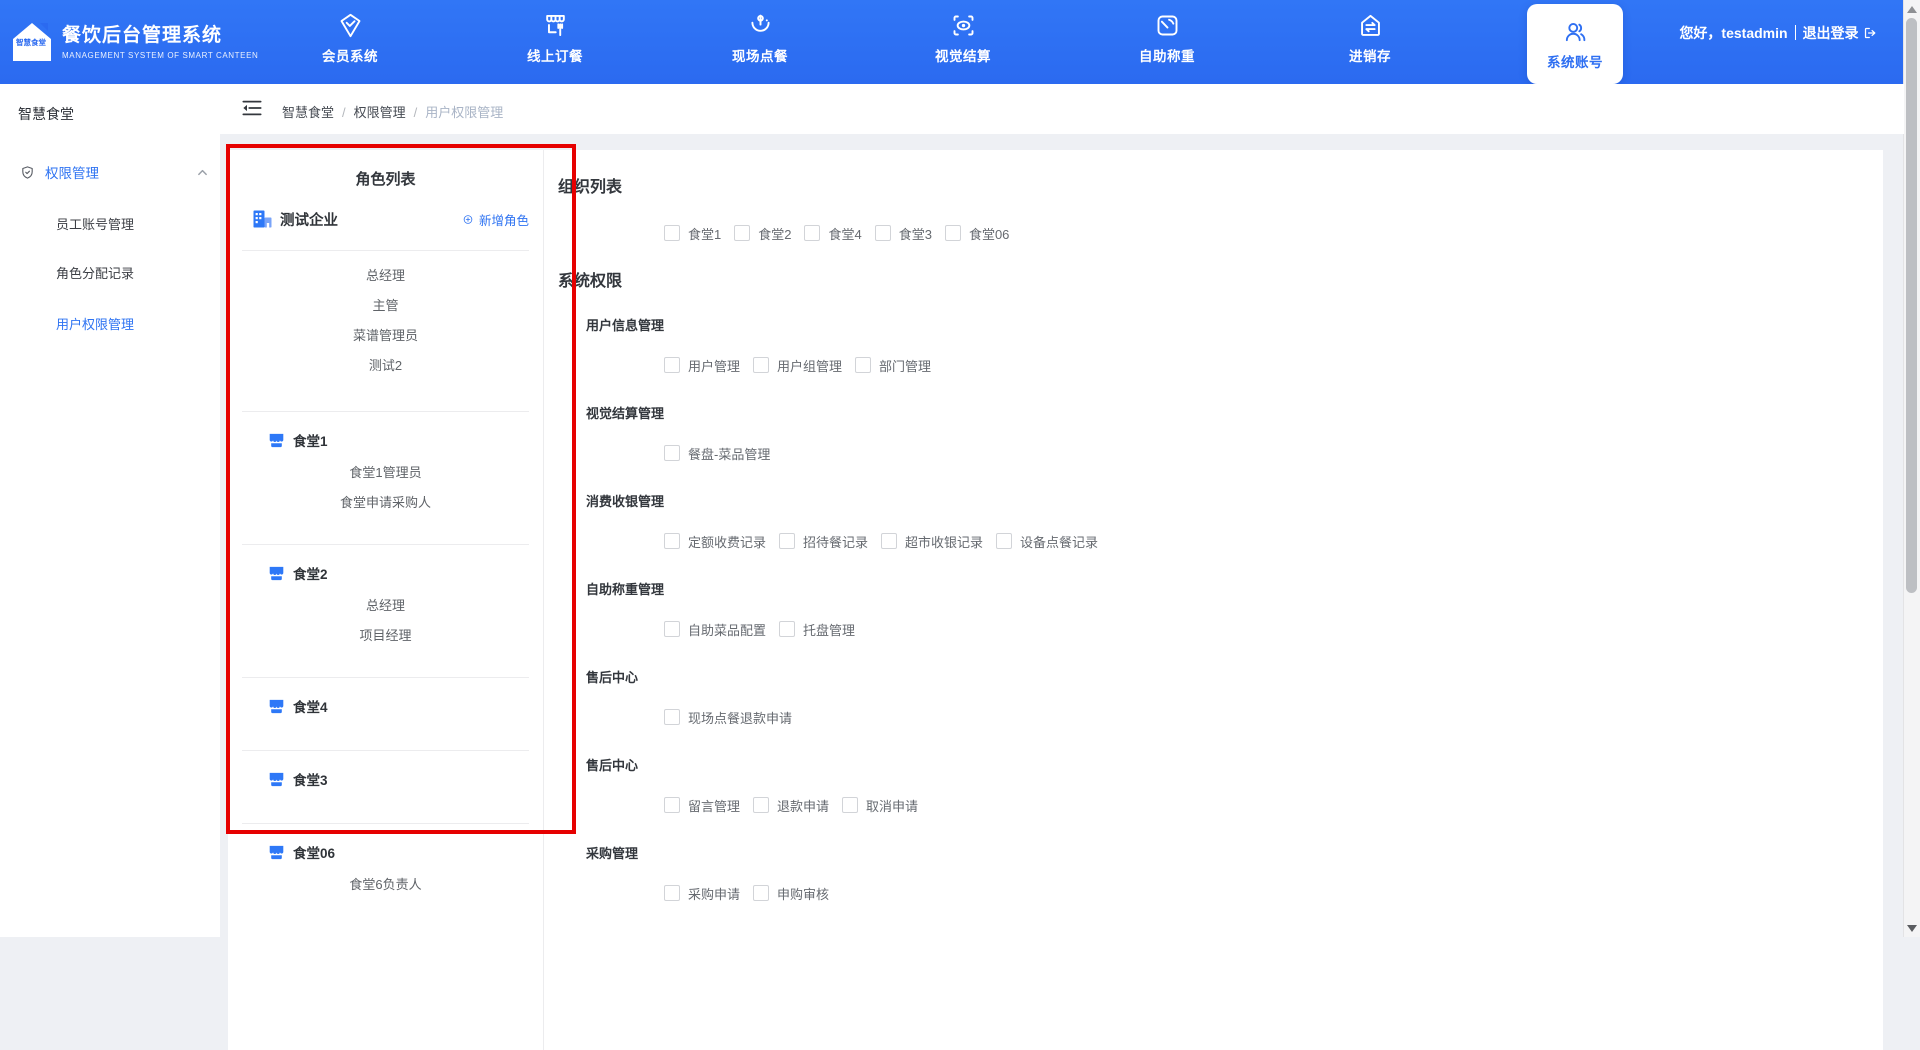 The image size is (1920, 1050). What do you see at coordinates (590, 281) in the screenshot?
I see `system-permission-title: 系统权限` at bounding box center [590, 281].